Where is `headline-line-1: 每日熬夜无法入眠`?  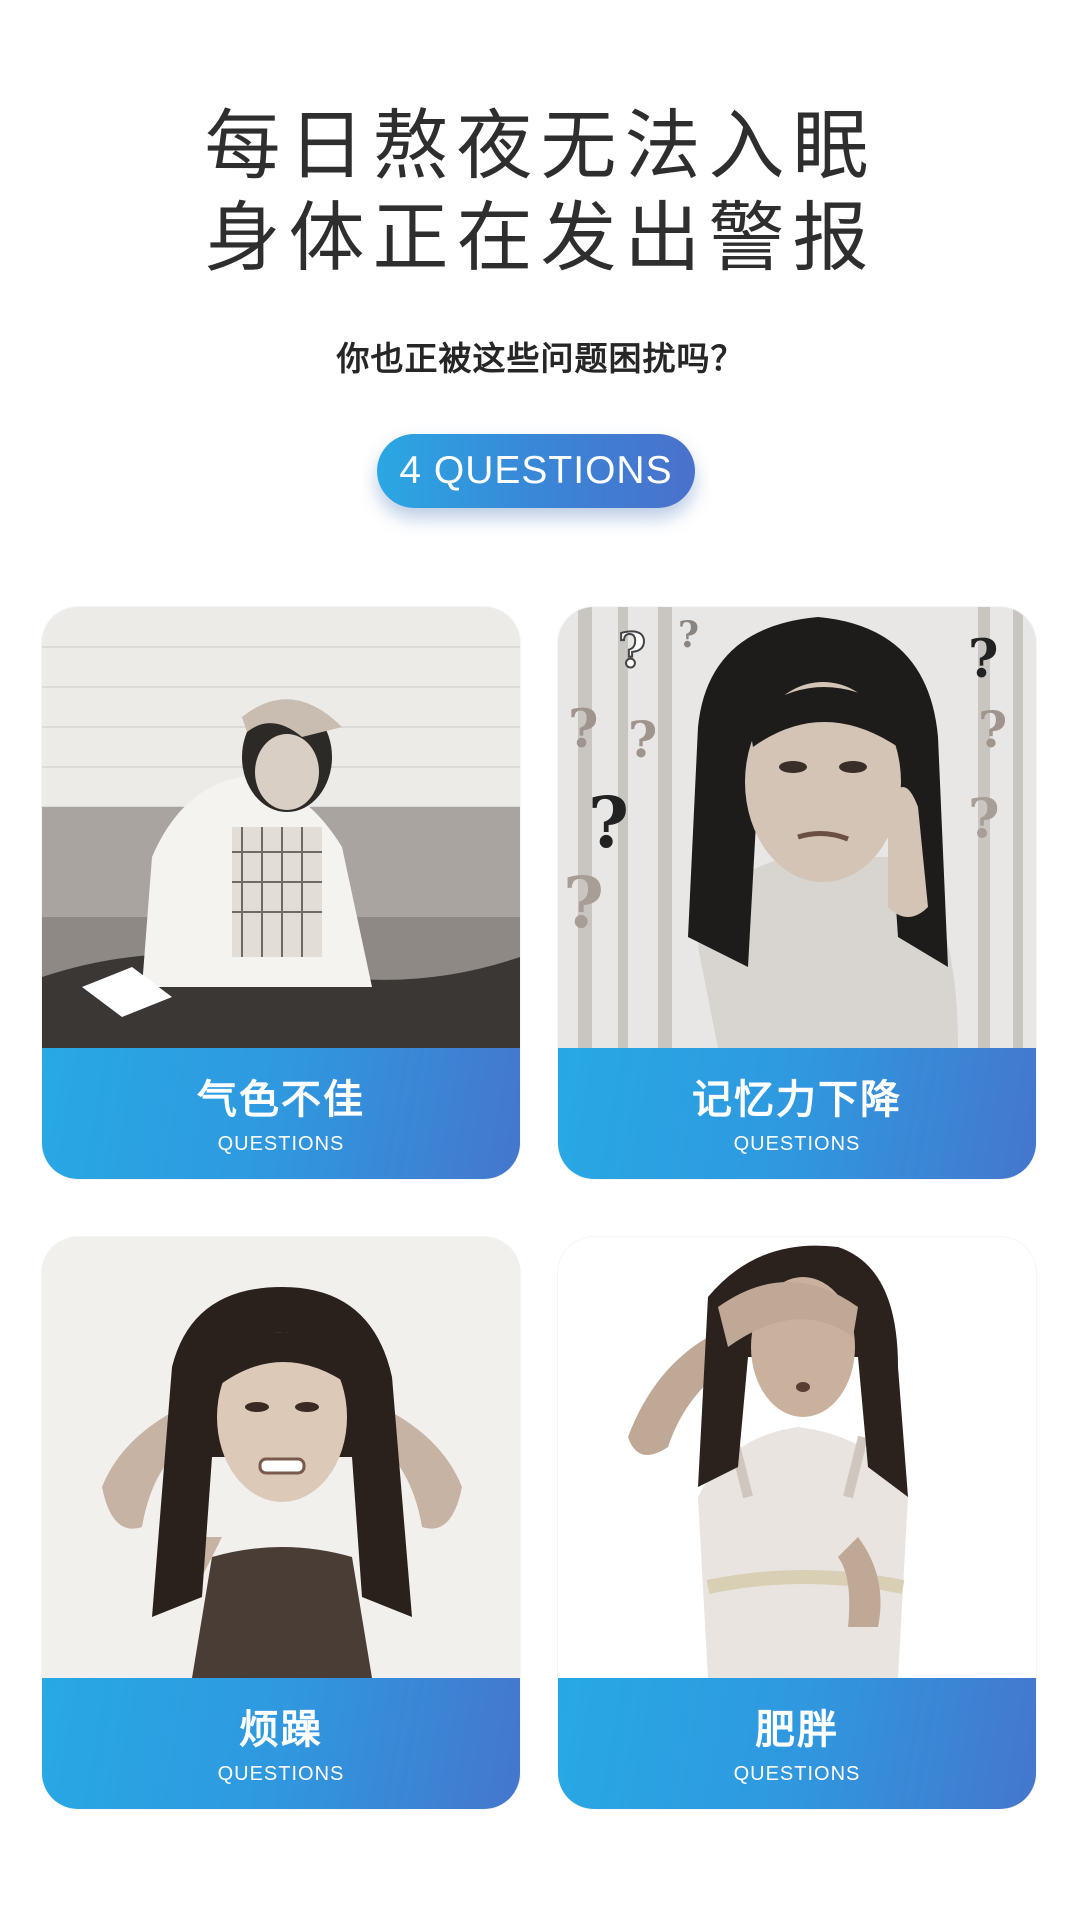 headline-line-1: 每日熬夜无法入眠 is located at coordinates (540, 145).